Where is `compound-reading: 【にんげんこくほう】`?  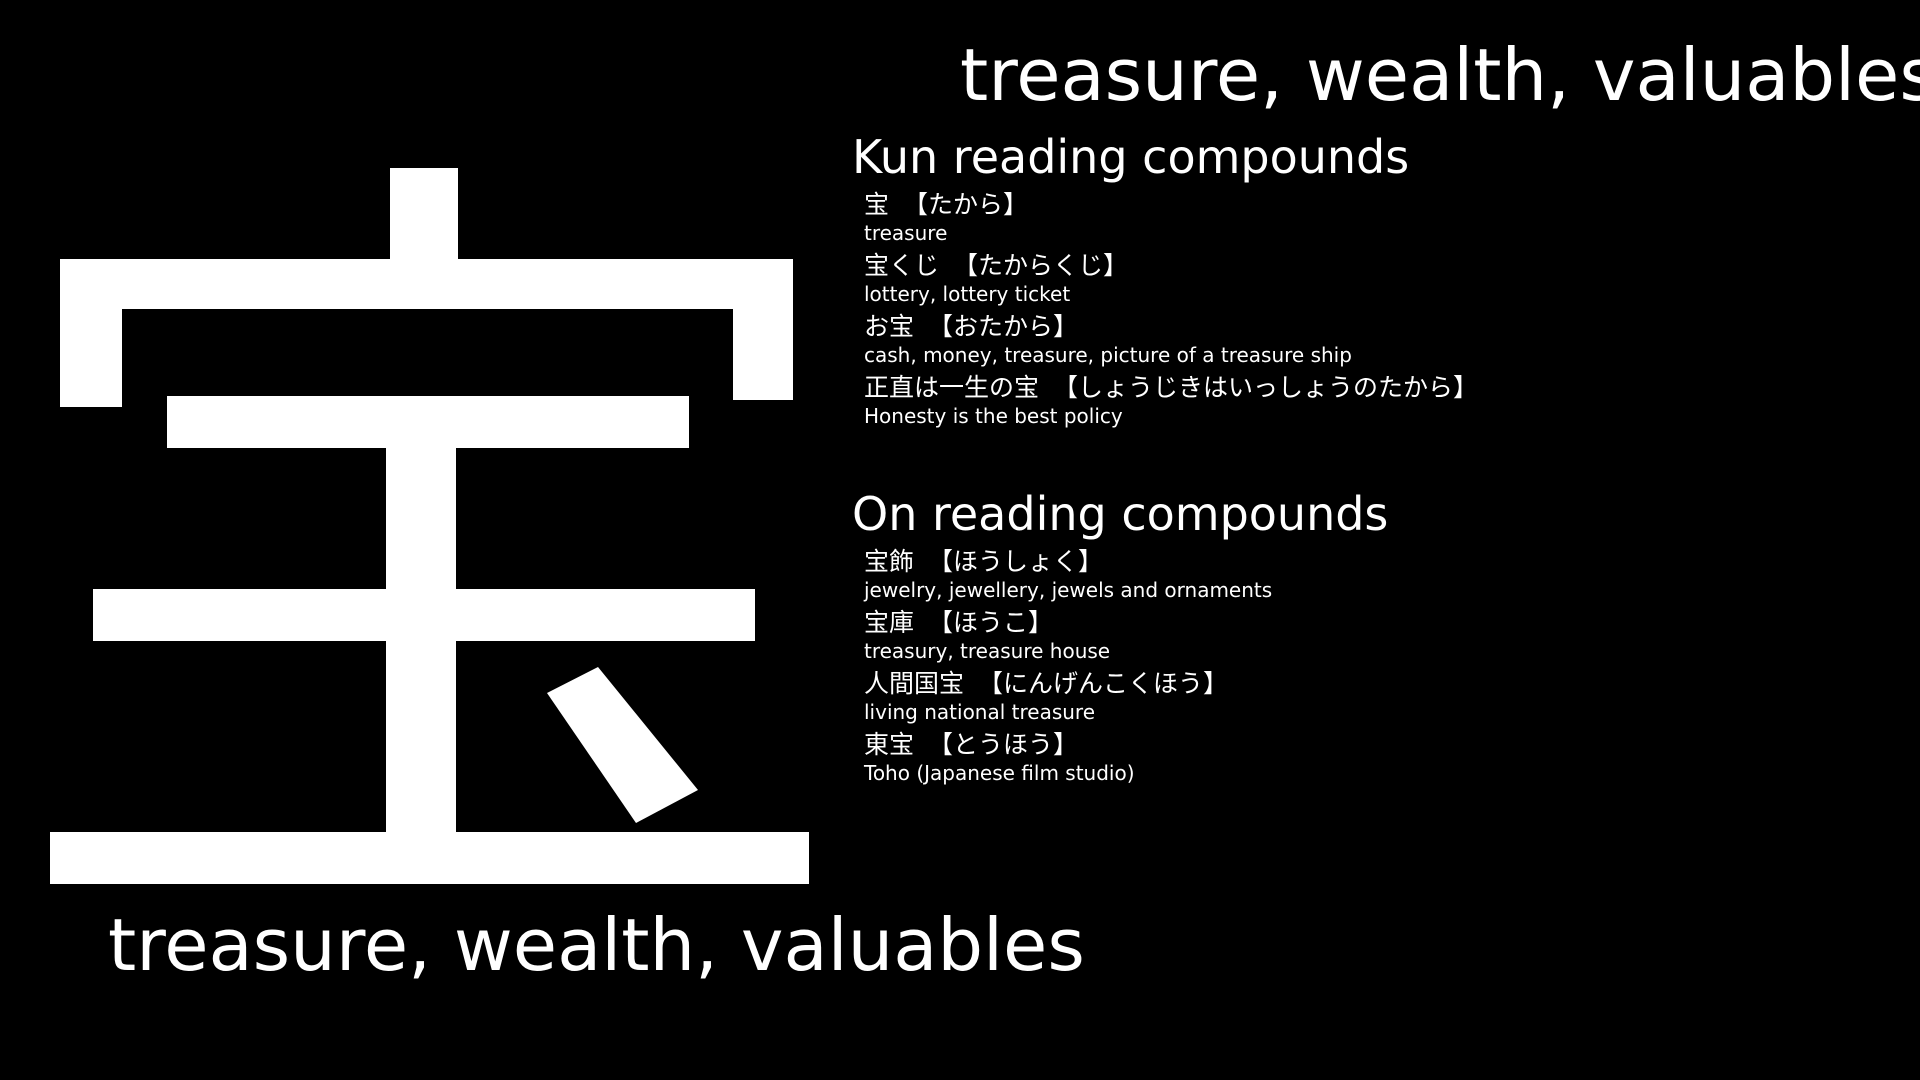
compound-reading: 【にんげんこくほう】 is located at coordinates (1103, 683).